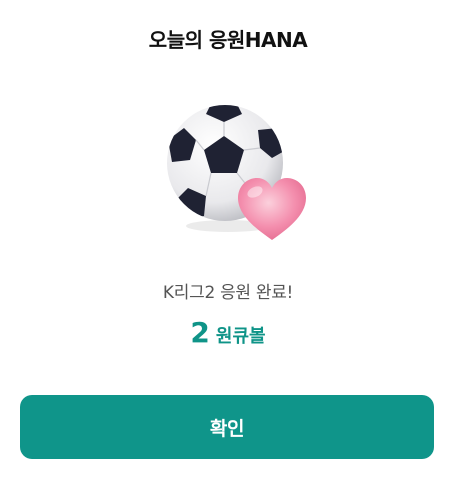 The width and height of the screenshot is (456, 479). I want to click on confirm-button: 확인, so click(227, 427).